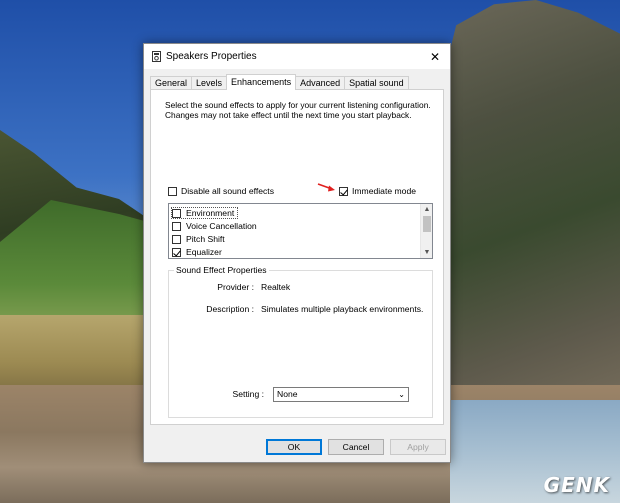 This screenshot has width=620, height=503. What do you see at coordinates (287, 394) in the screenshot?
I see `setting-selected-value: None` at bounding box center [287, 394].